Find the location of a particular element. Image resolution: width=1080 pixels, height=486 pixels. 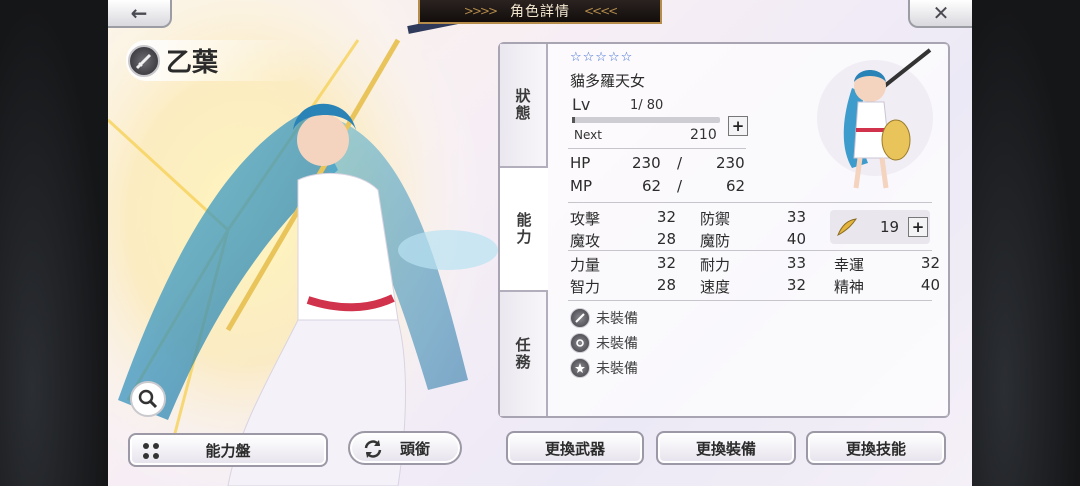

character-name-plate: 乙葉 is located at coordinates (217, 60).